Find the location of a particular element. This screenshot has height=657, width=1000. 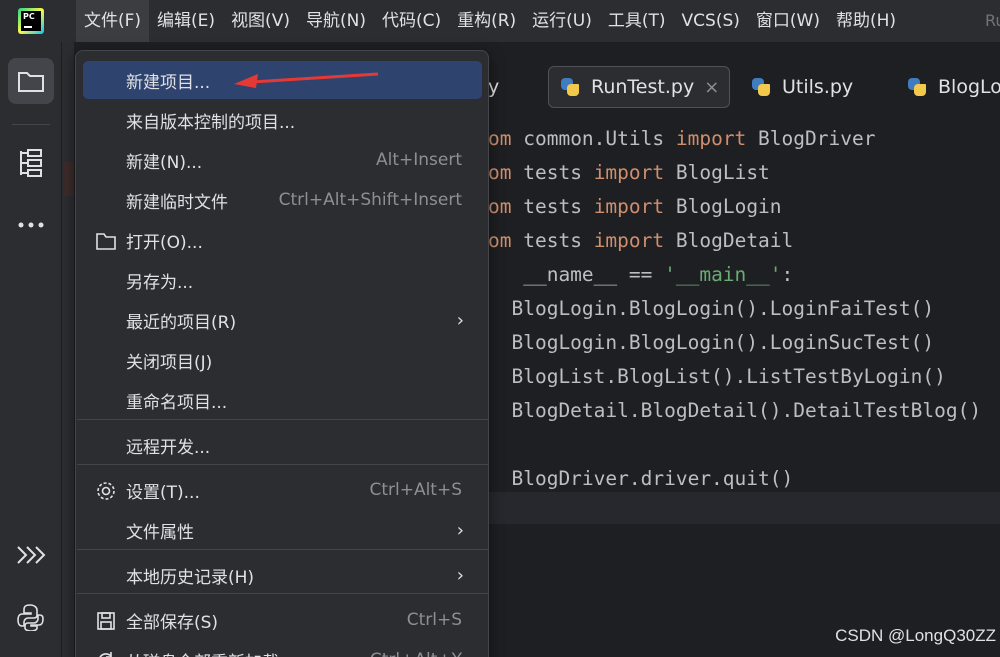

close-icon: × is located at coordinates (711, 87).